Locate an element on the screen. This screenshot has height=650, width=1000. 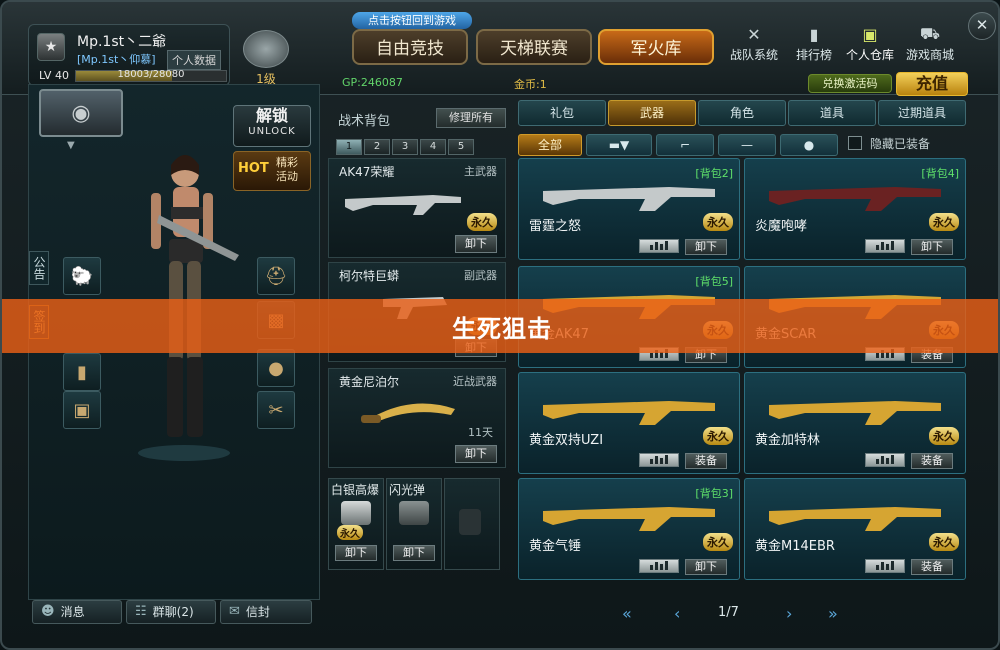
pagination: « ‹ 1/7 › » is located at coordinates (744, 613).